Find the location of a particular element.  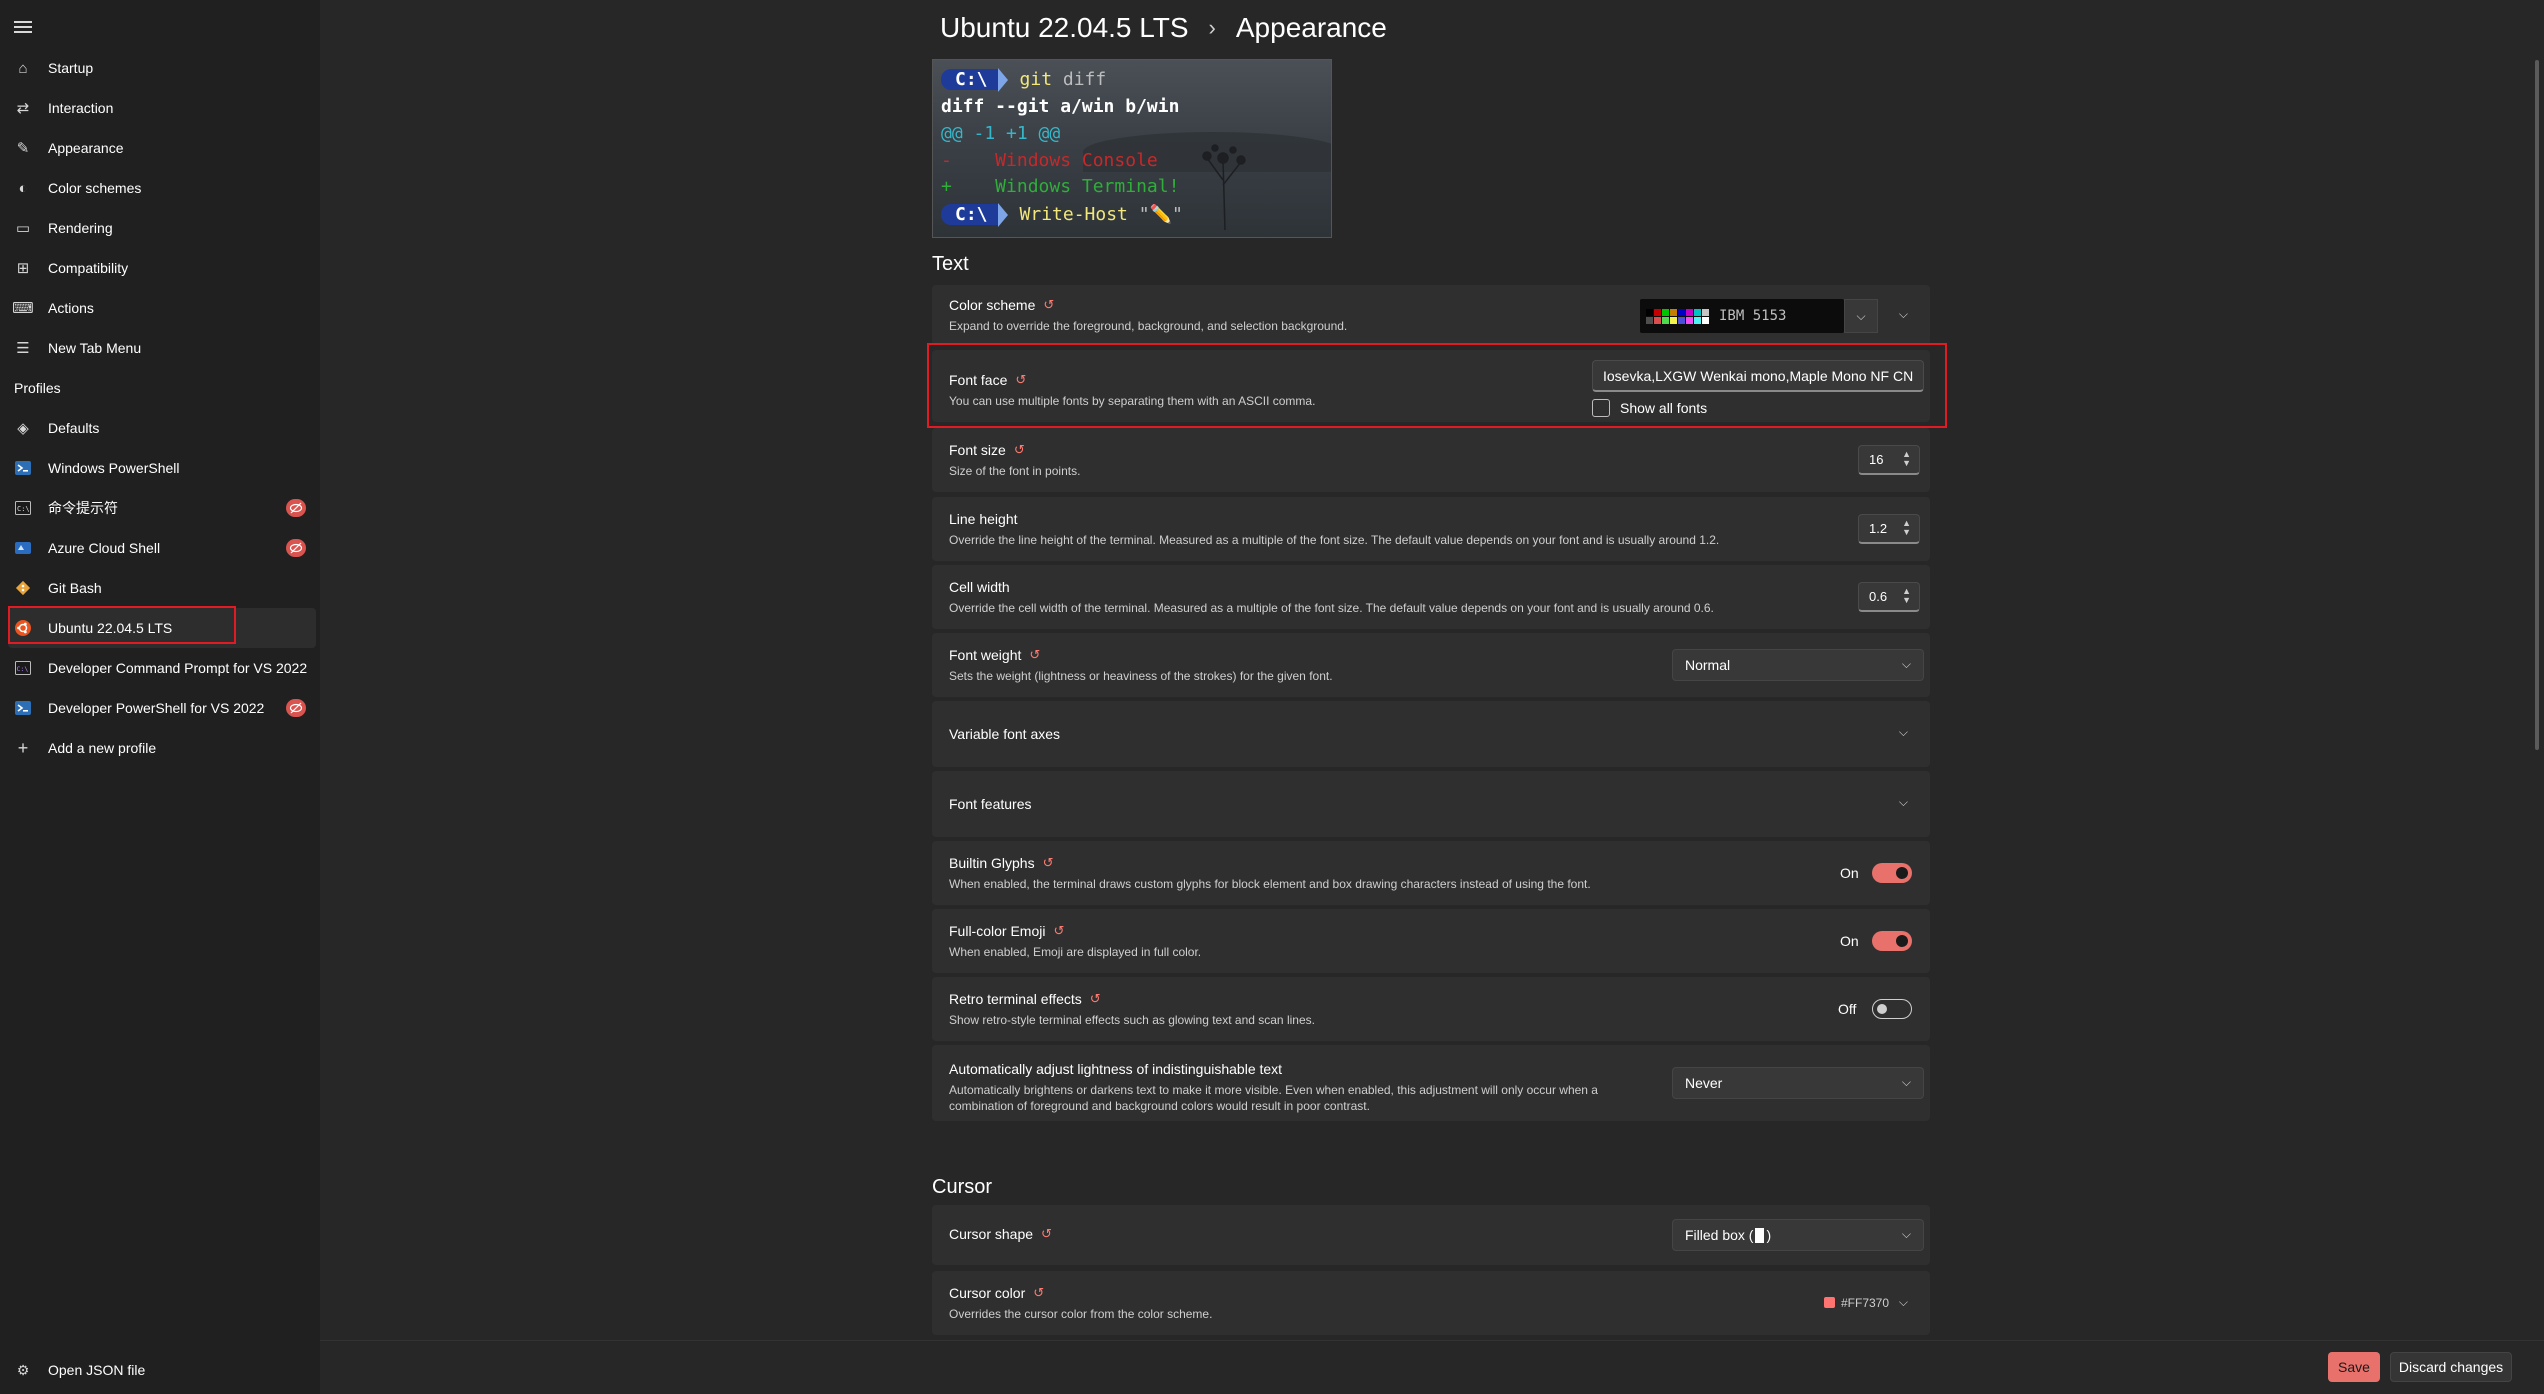

preview-line-3: @@ -1 +1 @@ is located at coordinates (1001, 133).